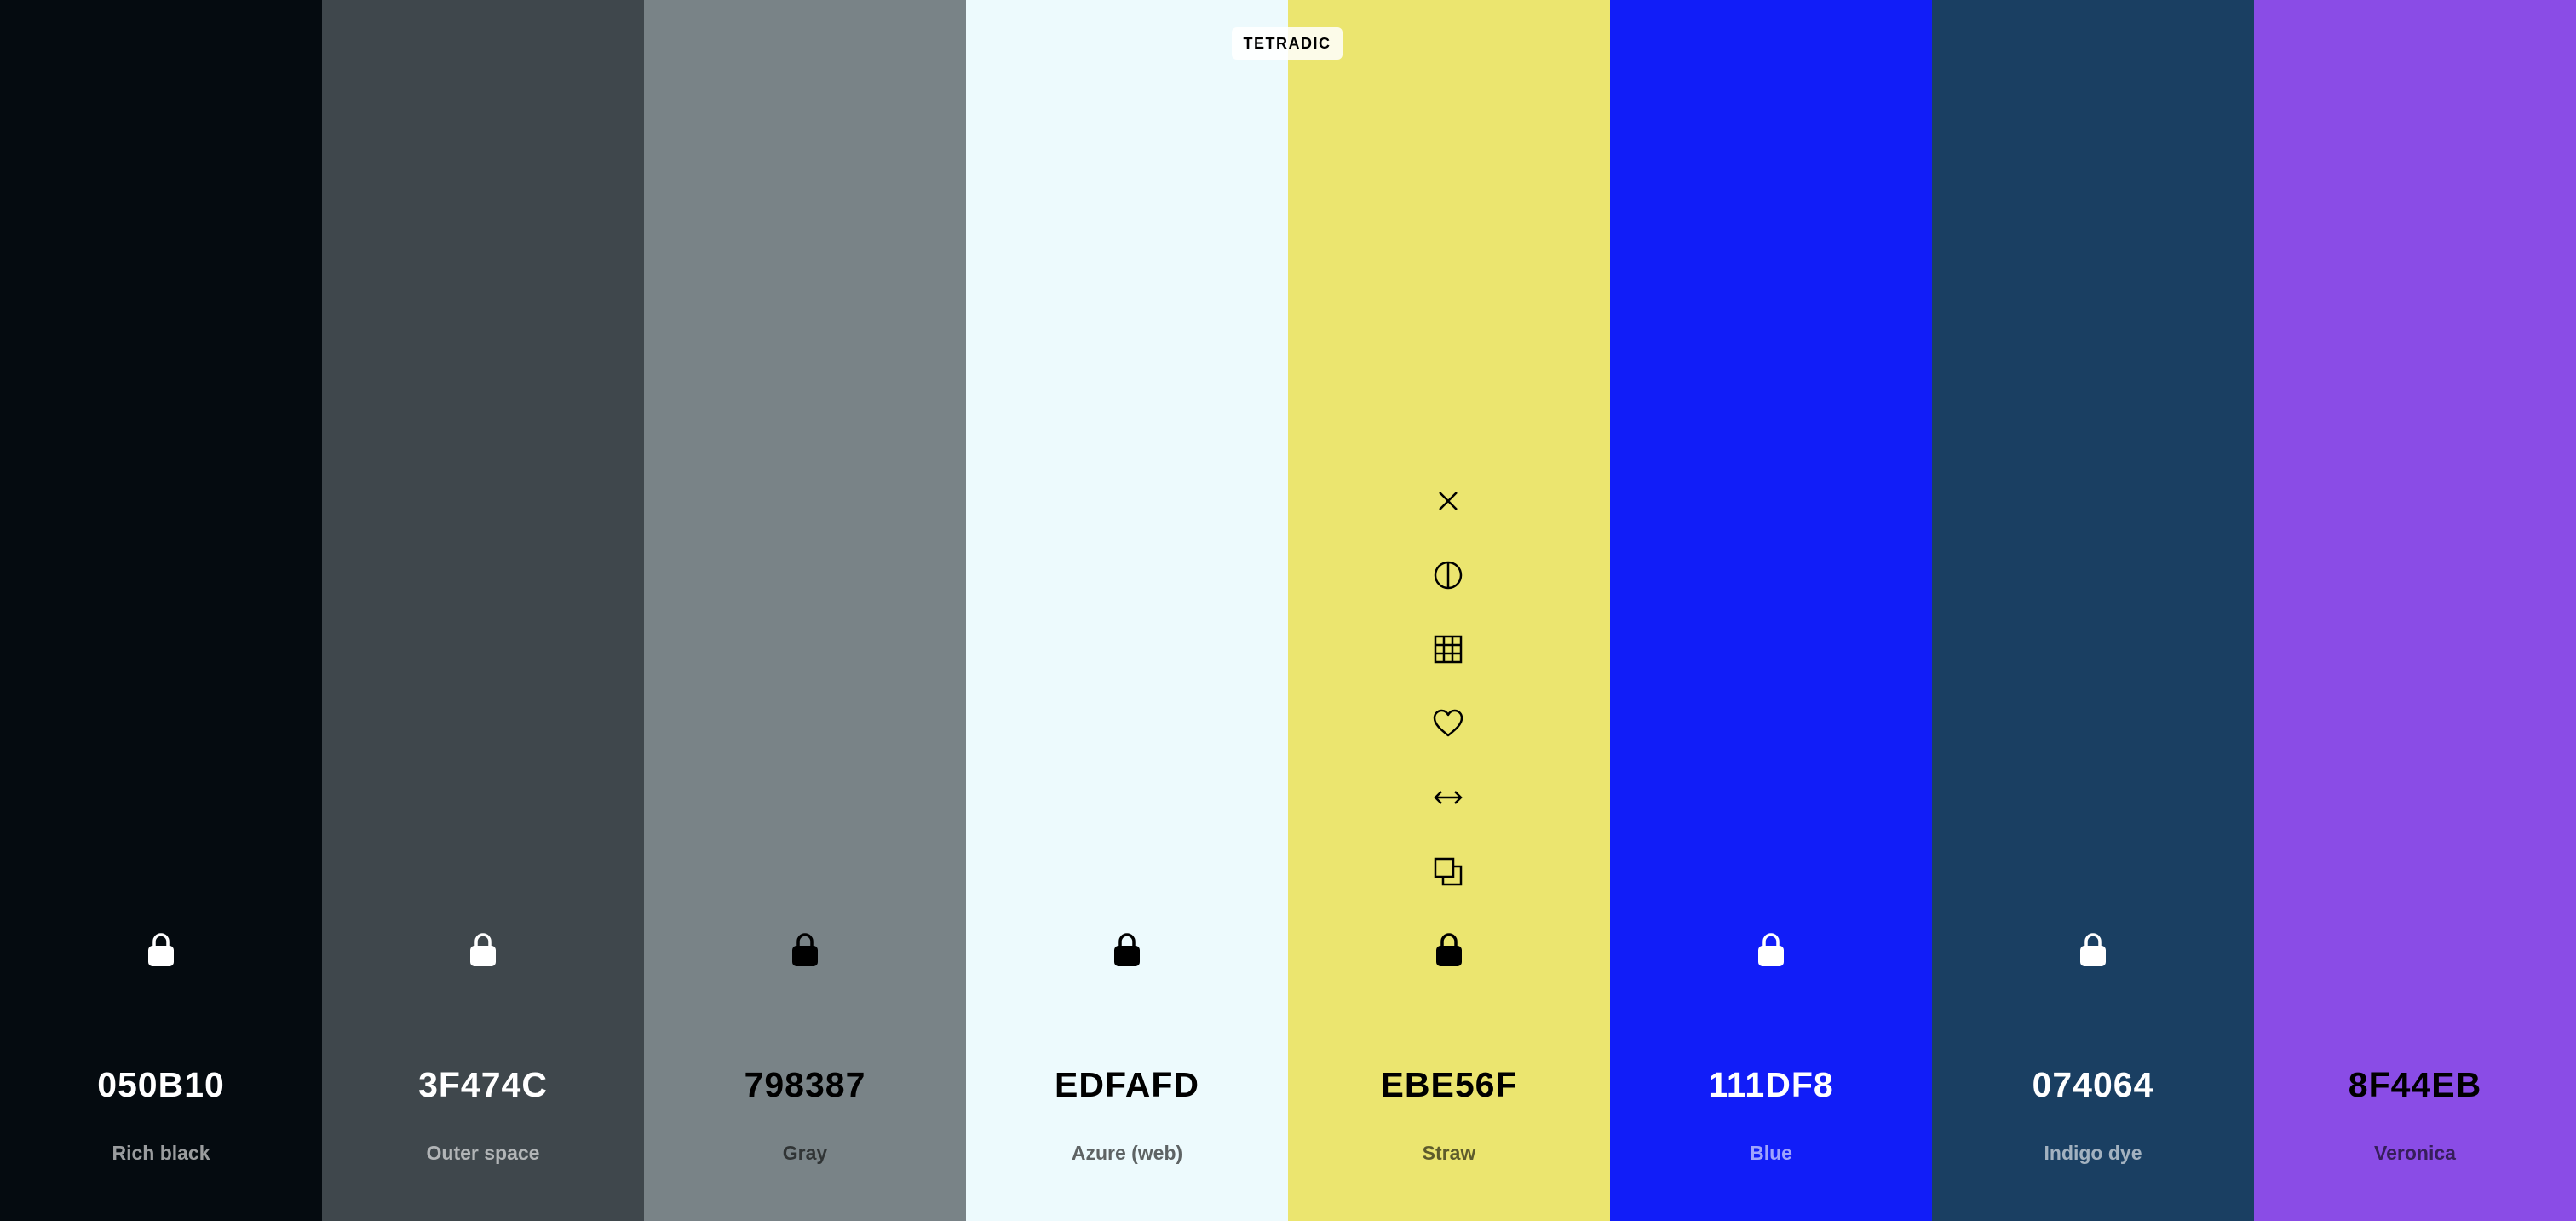 The width and height of the screenshot is (2576, 1221). Describe the element at coordinates (2093, 1085) in the screenshot. I see `hex-code: 074064` at that location.